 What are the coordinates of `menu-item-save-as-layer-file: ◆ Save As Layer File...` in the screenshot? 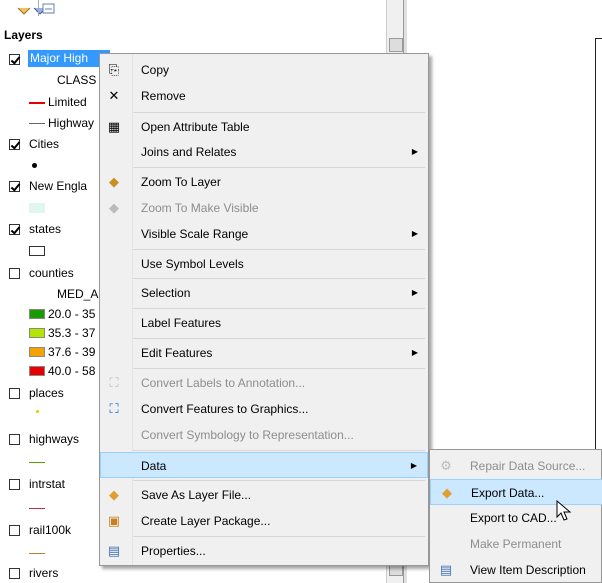 It's located at (264, 495).